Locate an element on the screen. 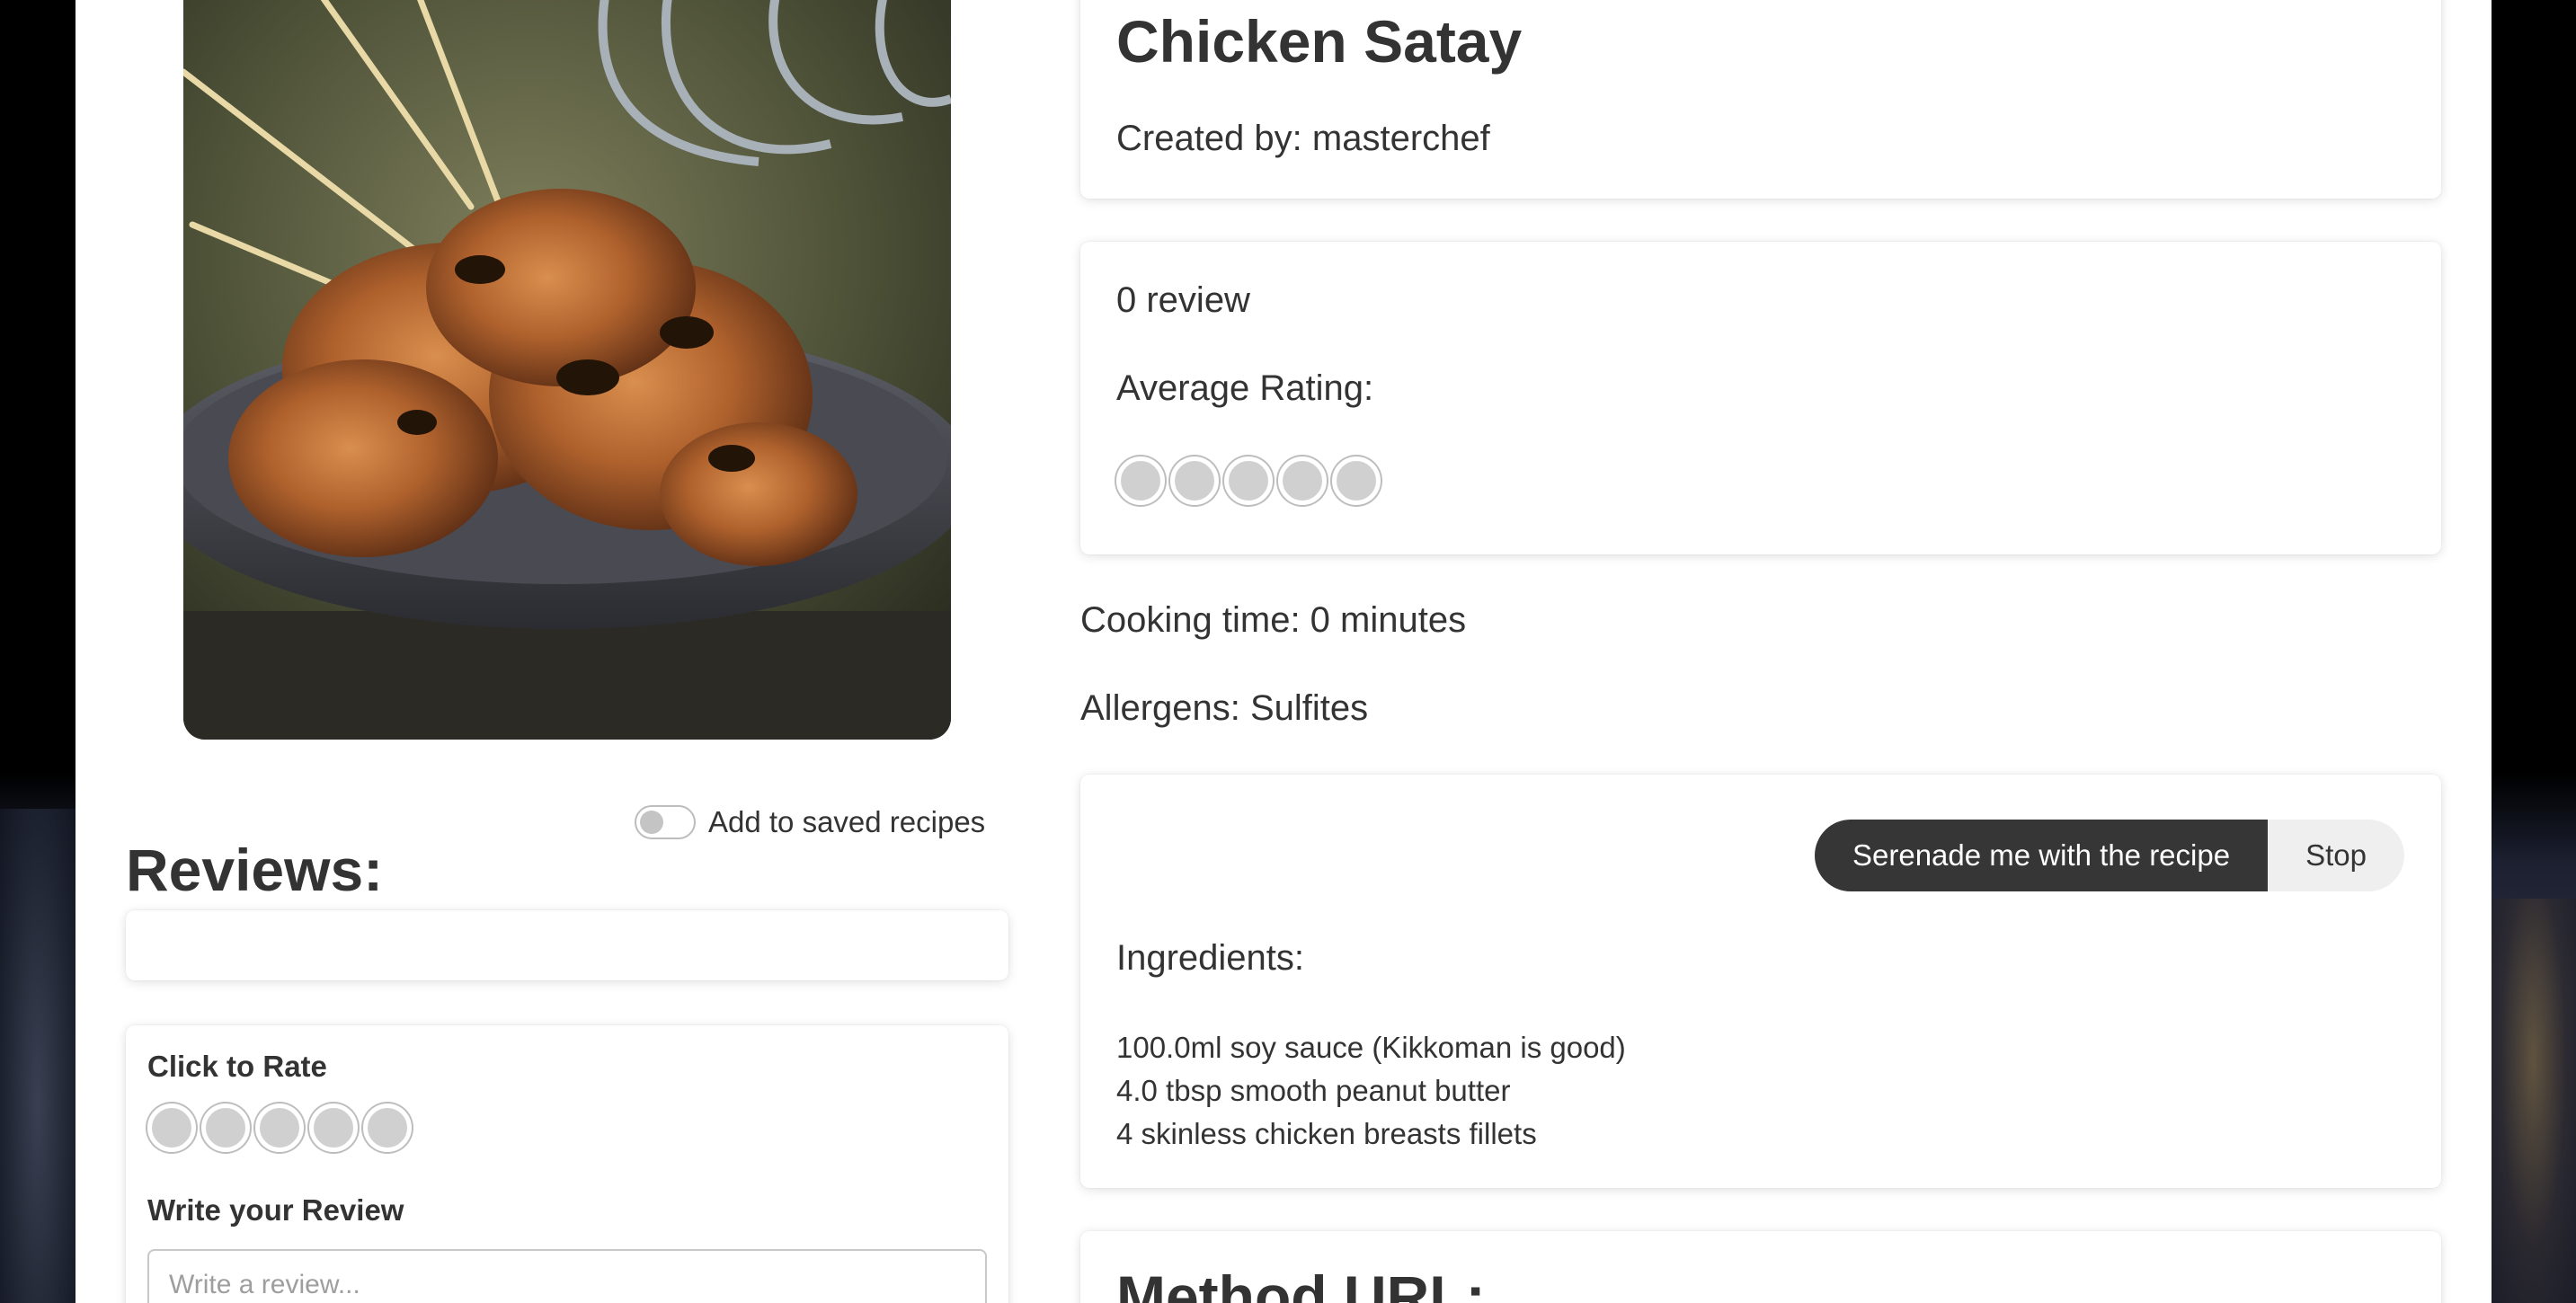 The width and height of the screenshot is (2576, 1303). ingredient-item: 4.0 tbsp smooth peanut butter is located at coordinates (1313, 1090).